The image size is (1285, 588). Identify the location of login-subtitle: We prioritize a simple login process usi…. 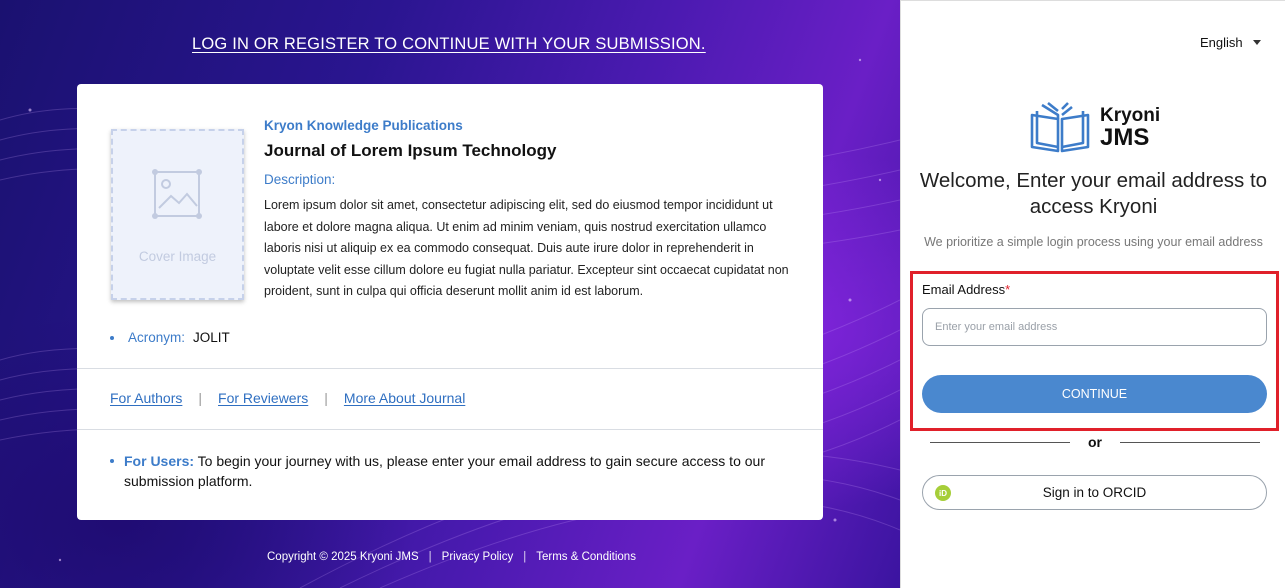
(1093, 242).